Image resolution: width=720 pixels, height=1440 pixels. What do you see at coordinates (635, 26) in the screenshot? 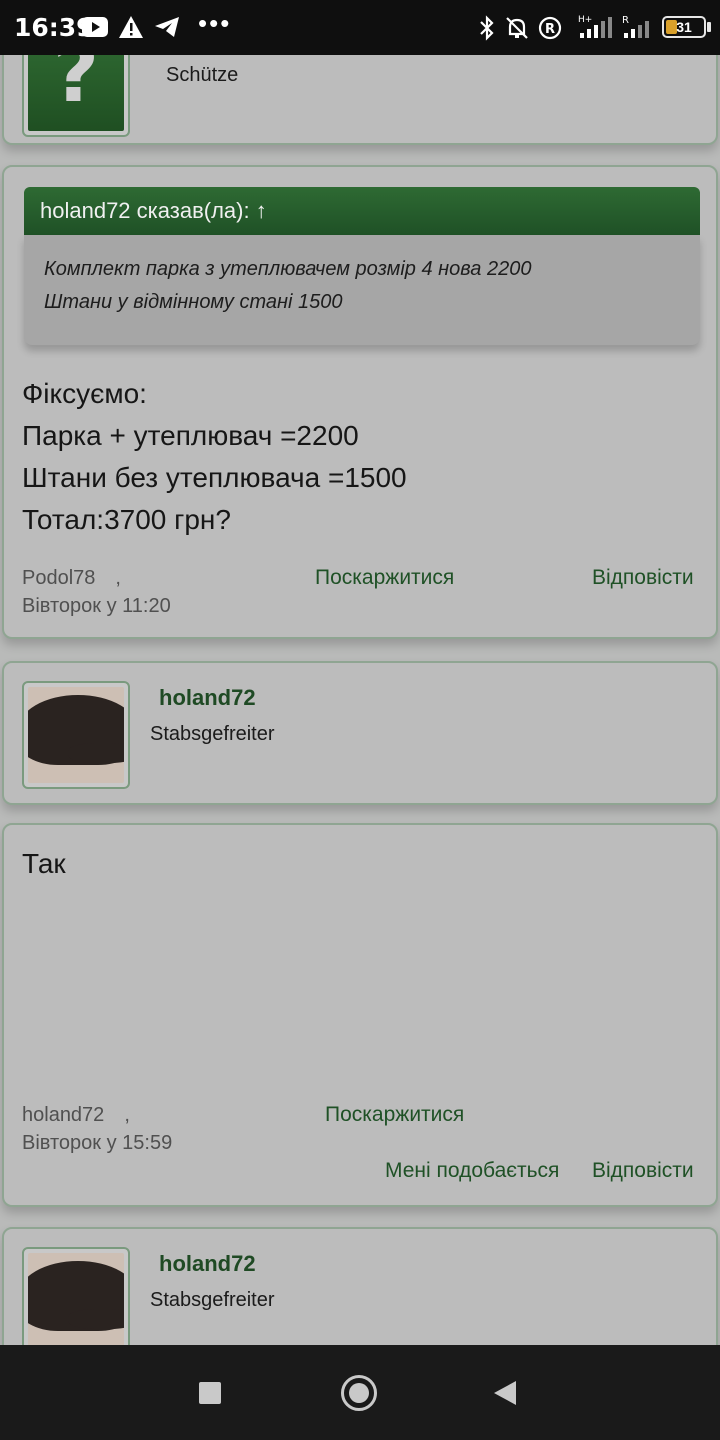
I see `signal-roaming-icon: R` at bounding box center [635, 26].